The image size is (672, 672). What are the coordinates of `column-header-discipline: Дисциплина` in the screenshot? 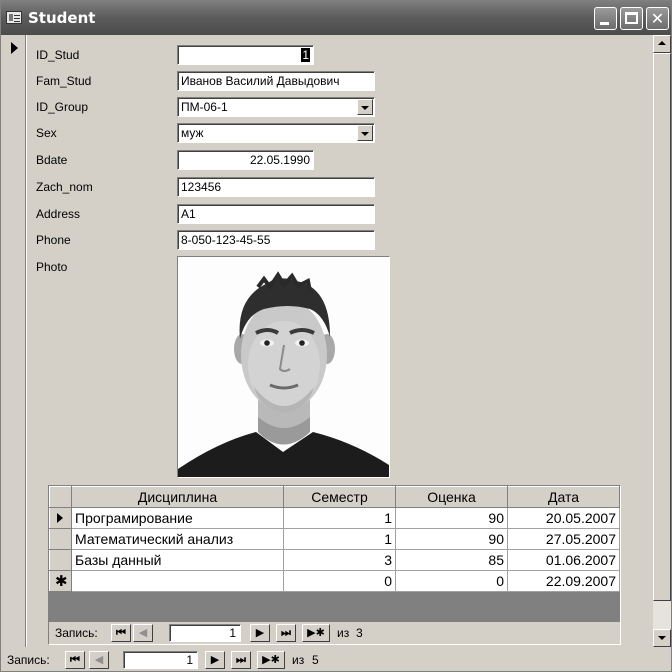 It's located at (177, 497).